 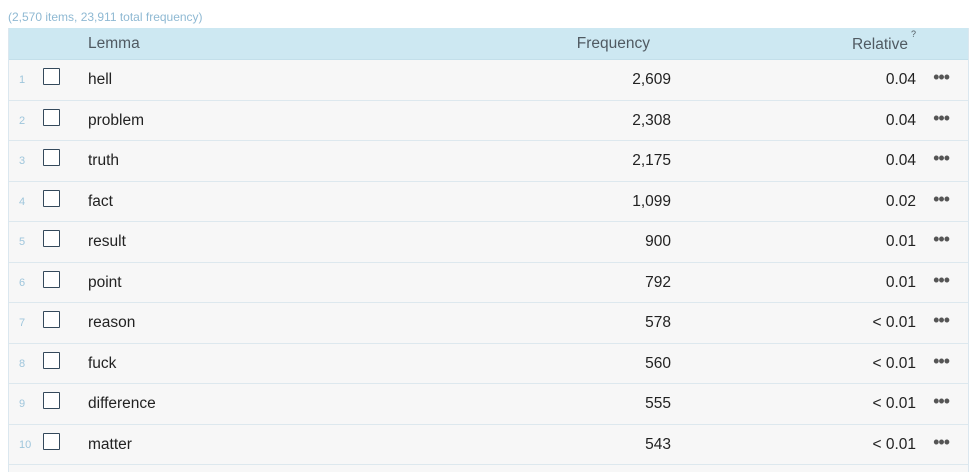 I want to click on table-row: 6 point 792 0.01 •••, so click(x=488, y=282).